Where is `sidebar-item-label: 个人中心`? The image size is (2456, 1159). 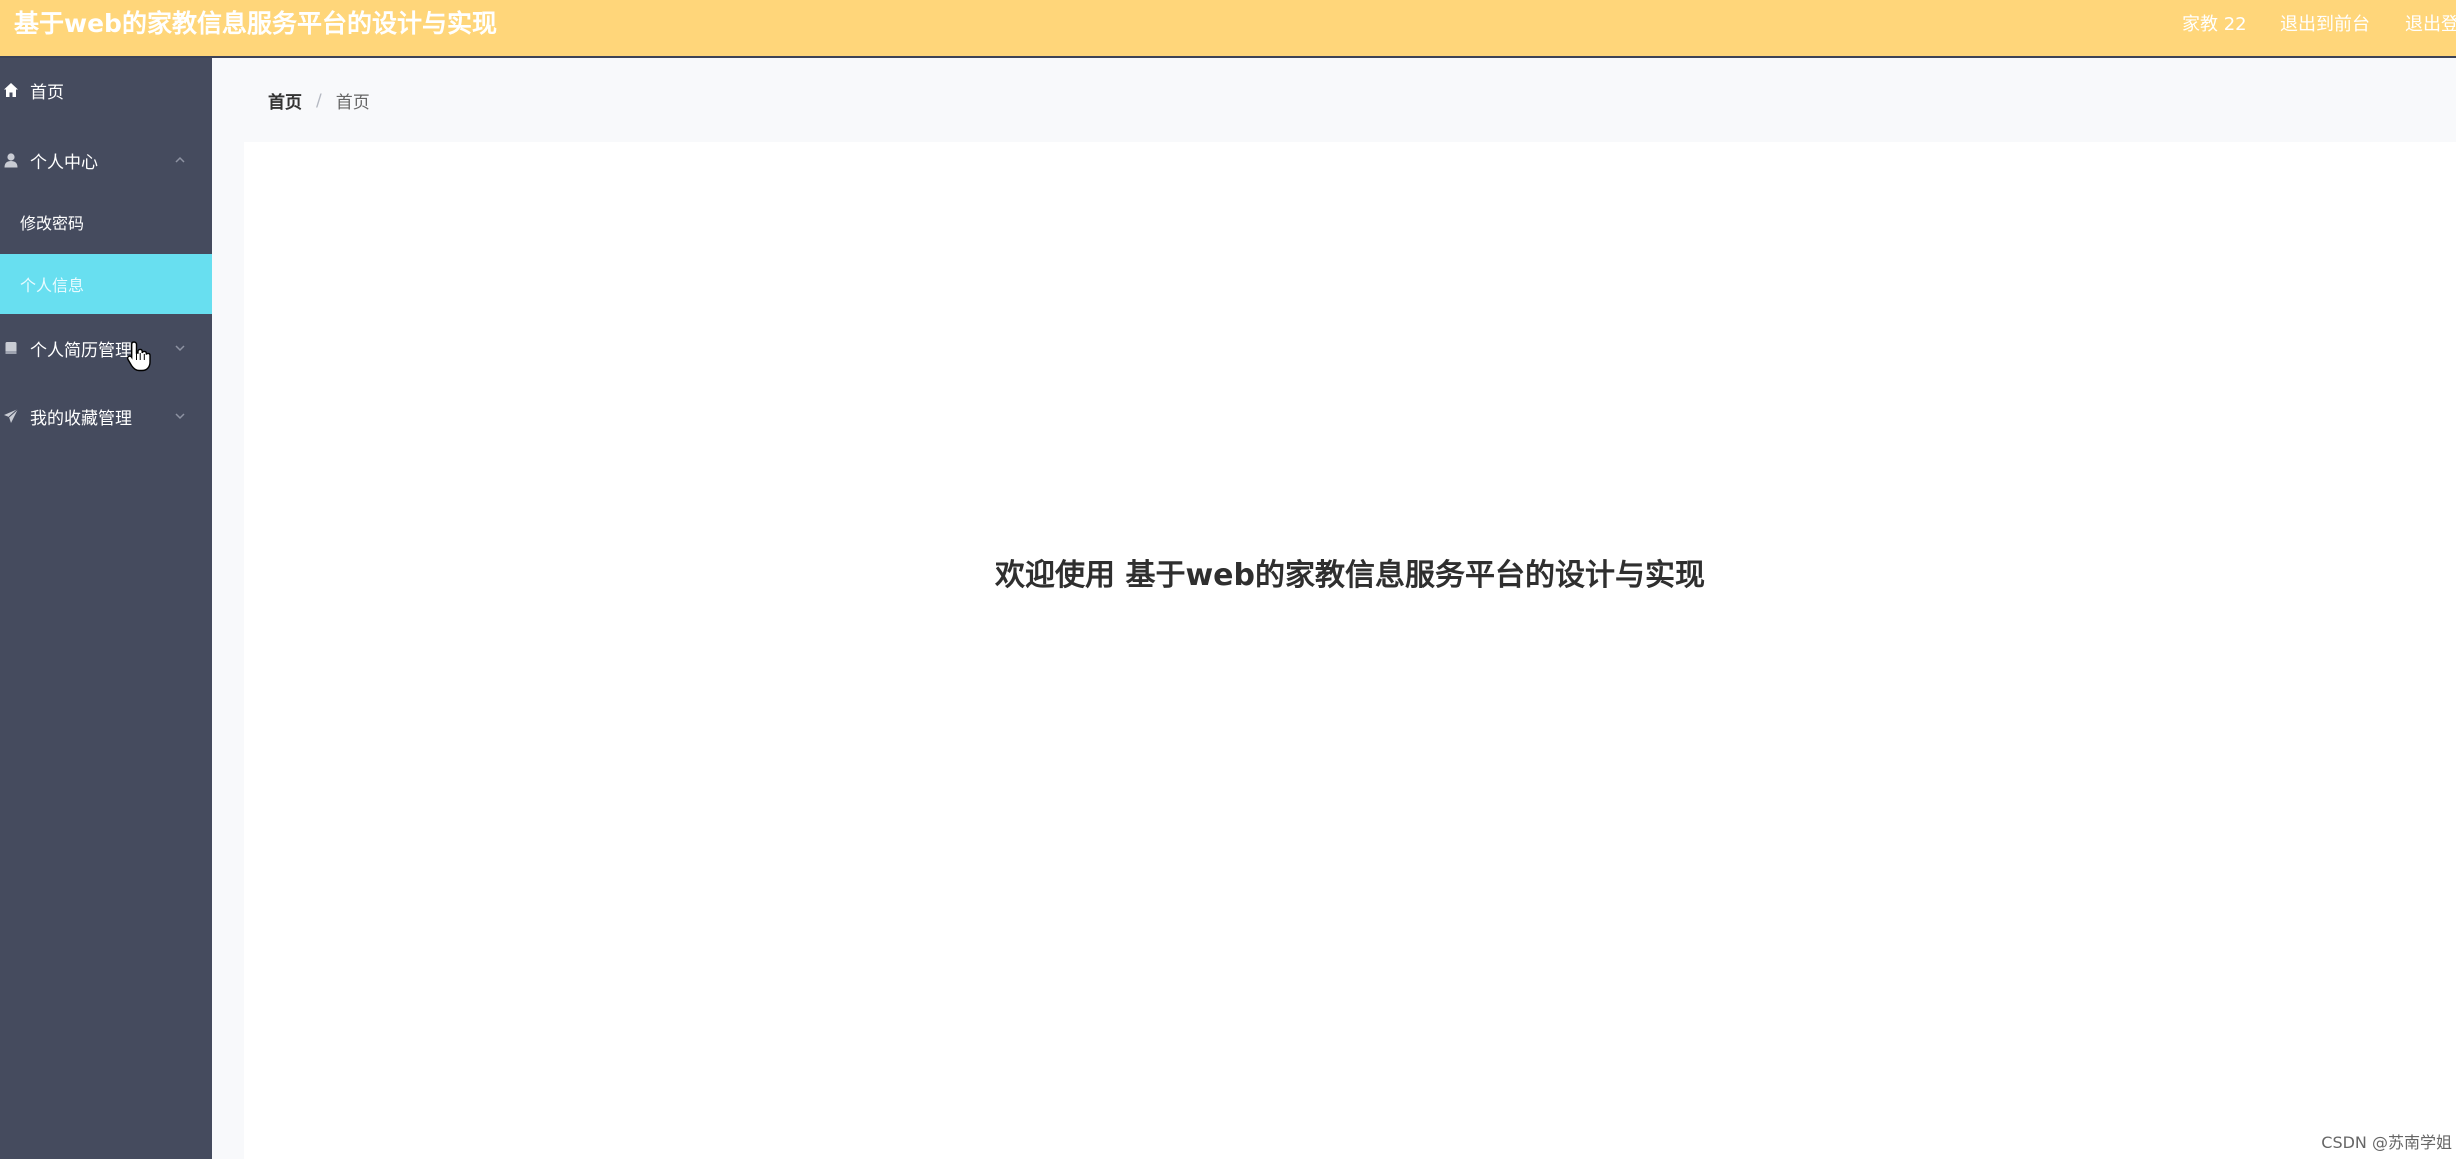
sidebar-item-label: 个人中心 is located at coordinates (64, 162).